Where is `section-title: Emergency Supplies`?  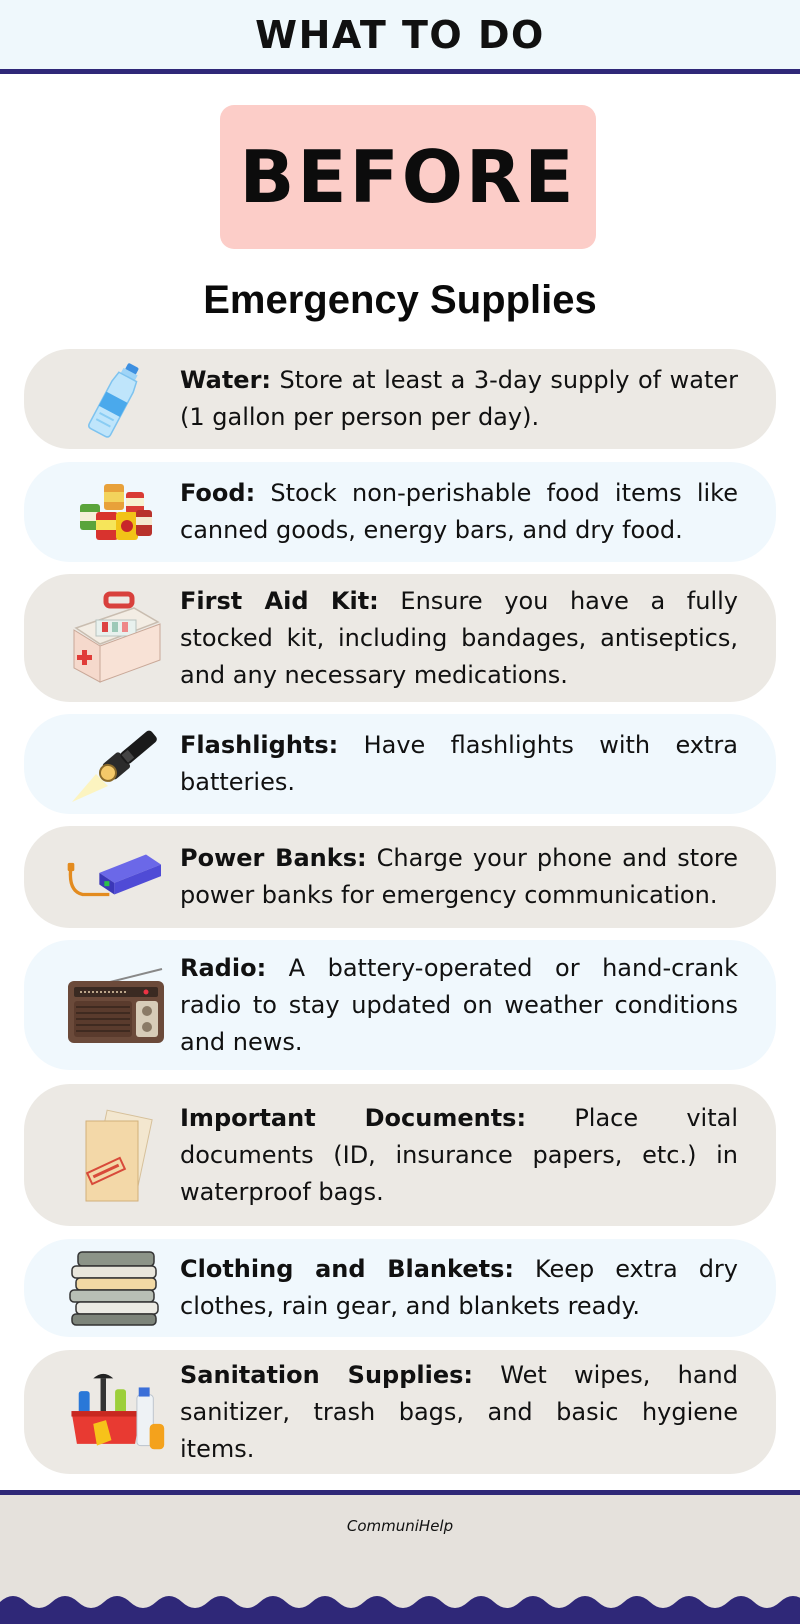
section-title: Emergency Supplies is located at coordinates (400, 300).